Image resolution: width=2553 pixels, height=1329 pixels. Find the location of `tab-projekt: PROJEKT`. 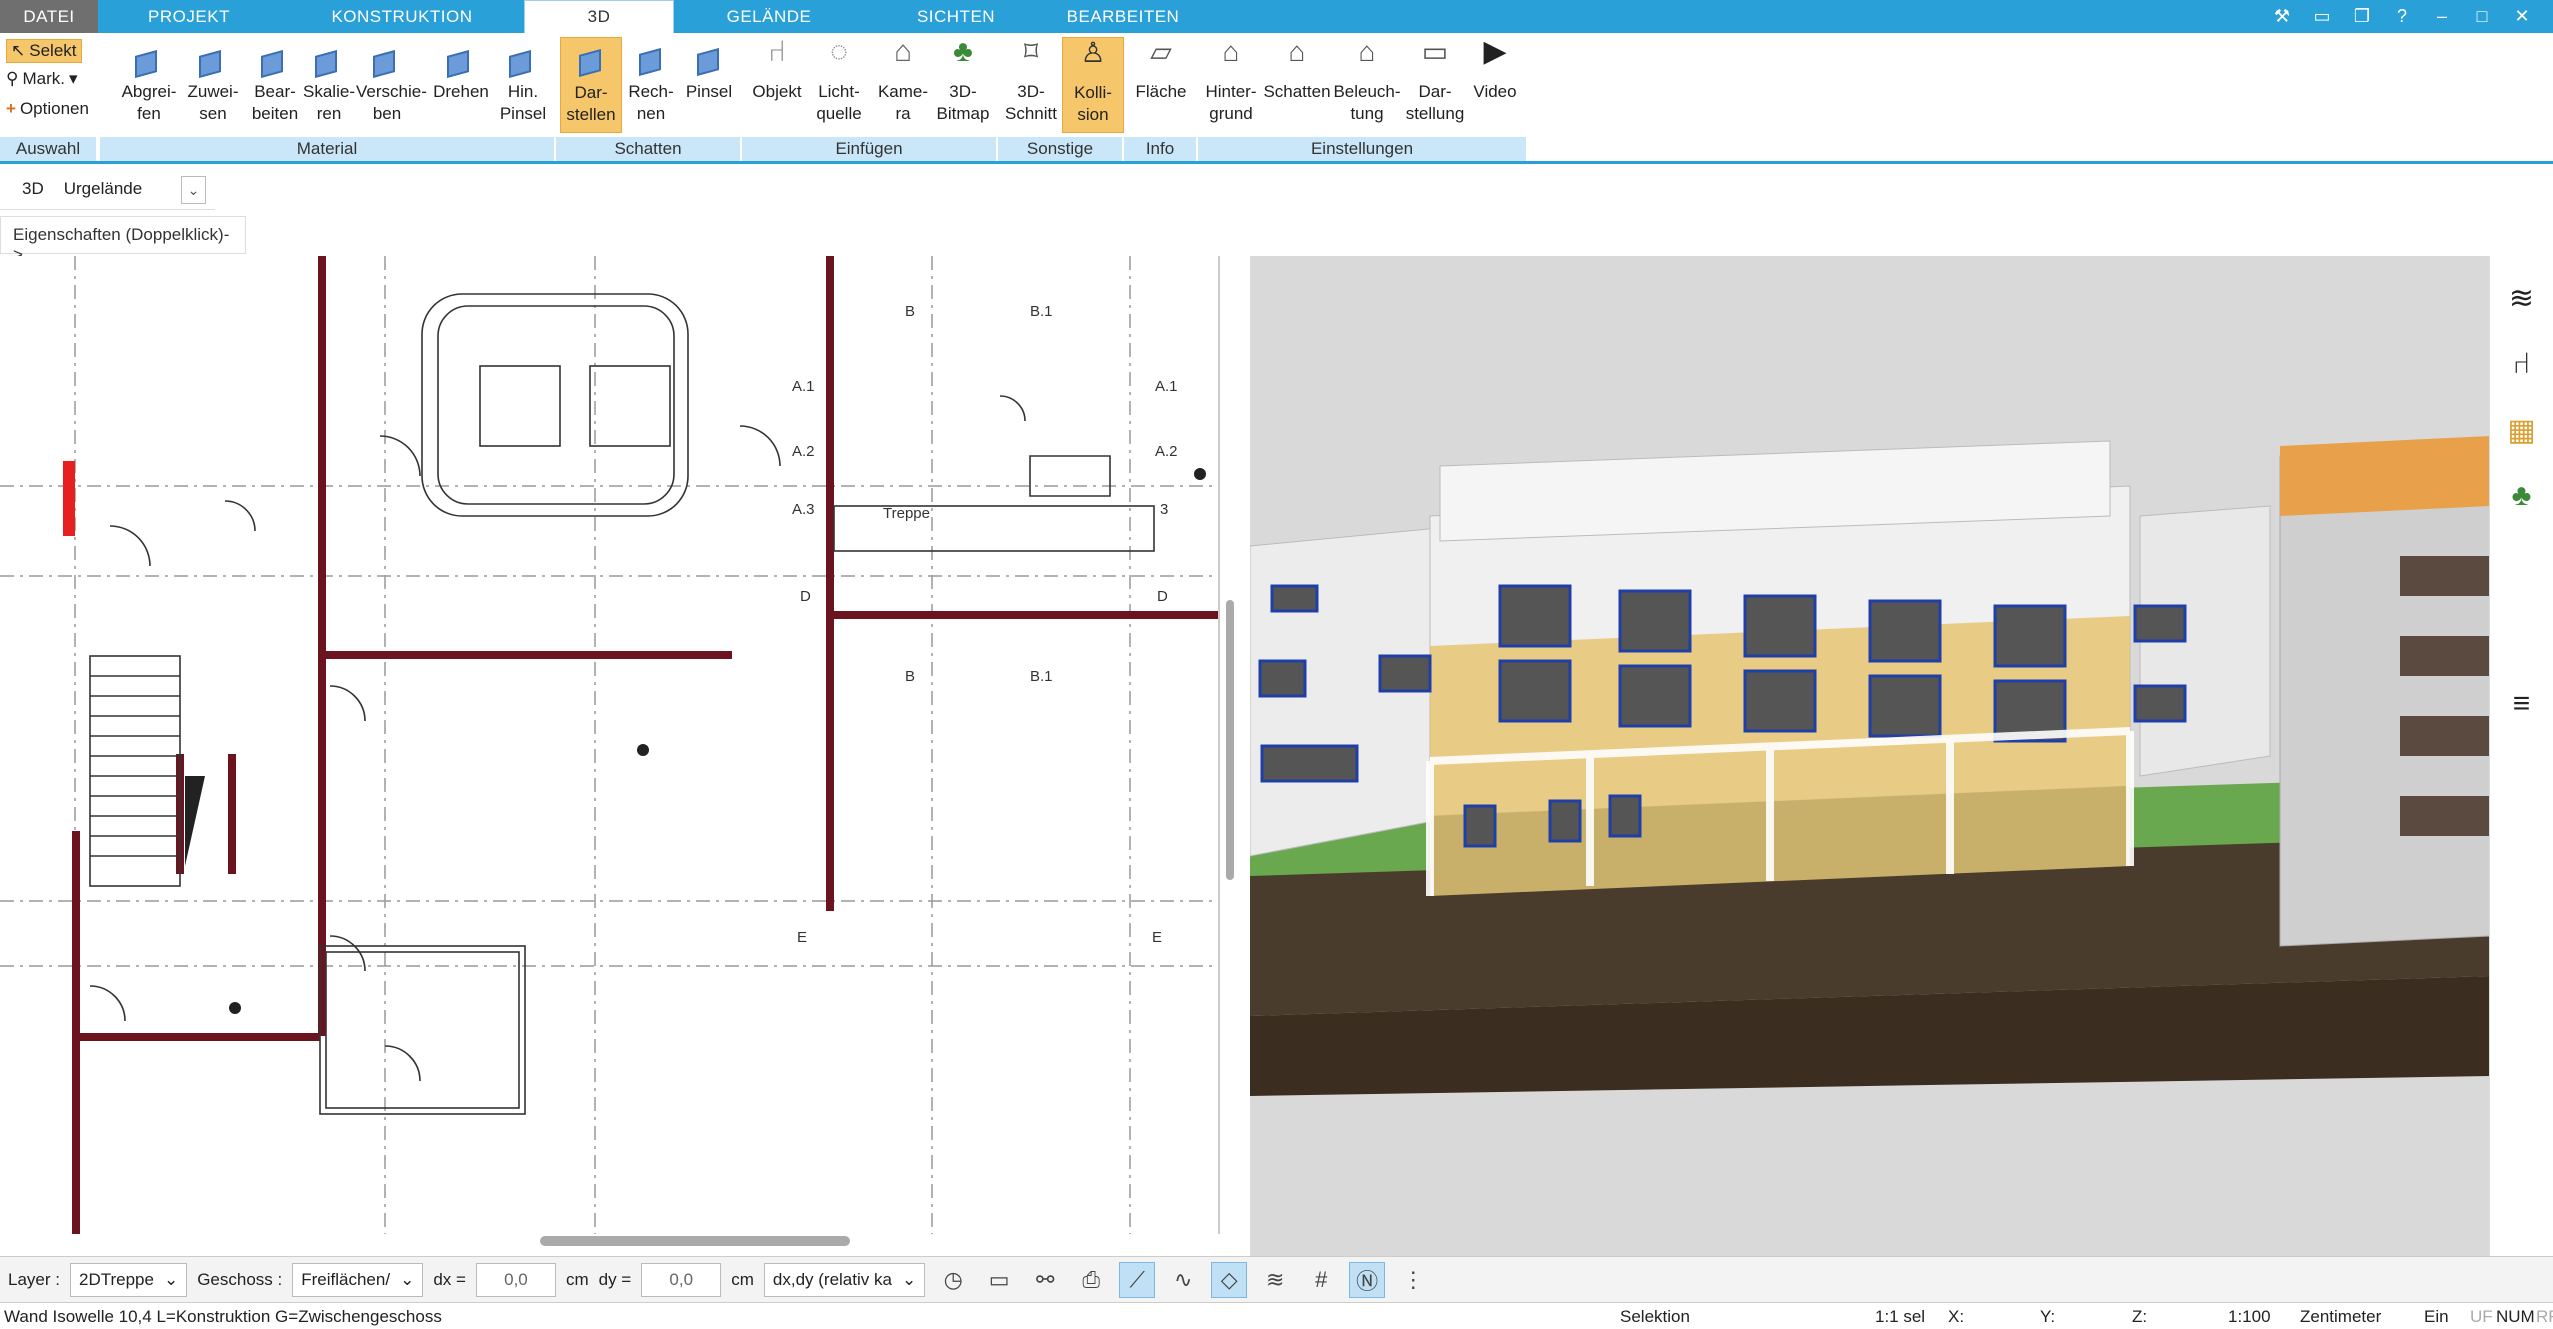

tab-projekt: PROJEKT is located at coordinates (189, 16).